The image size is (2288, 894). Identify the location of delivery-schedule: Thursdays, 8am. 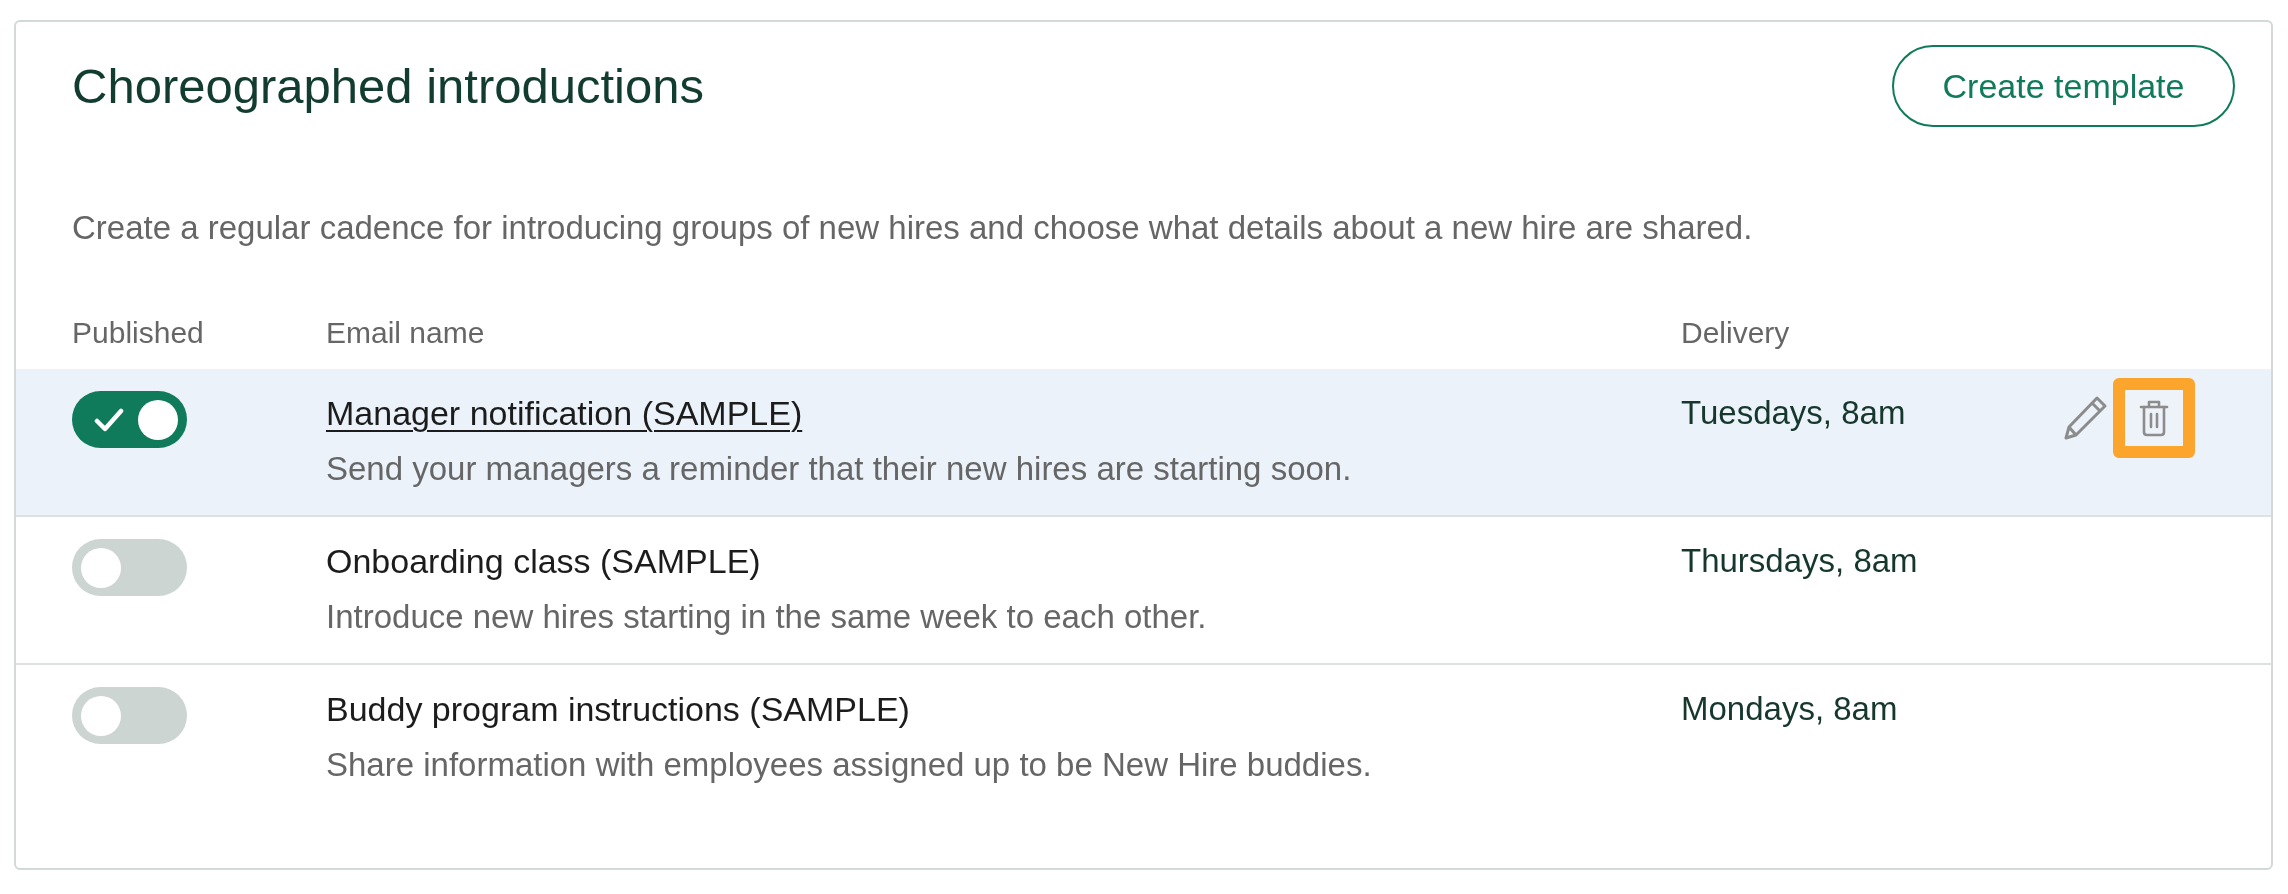
(1800, 561).